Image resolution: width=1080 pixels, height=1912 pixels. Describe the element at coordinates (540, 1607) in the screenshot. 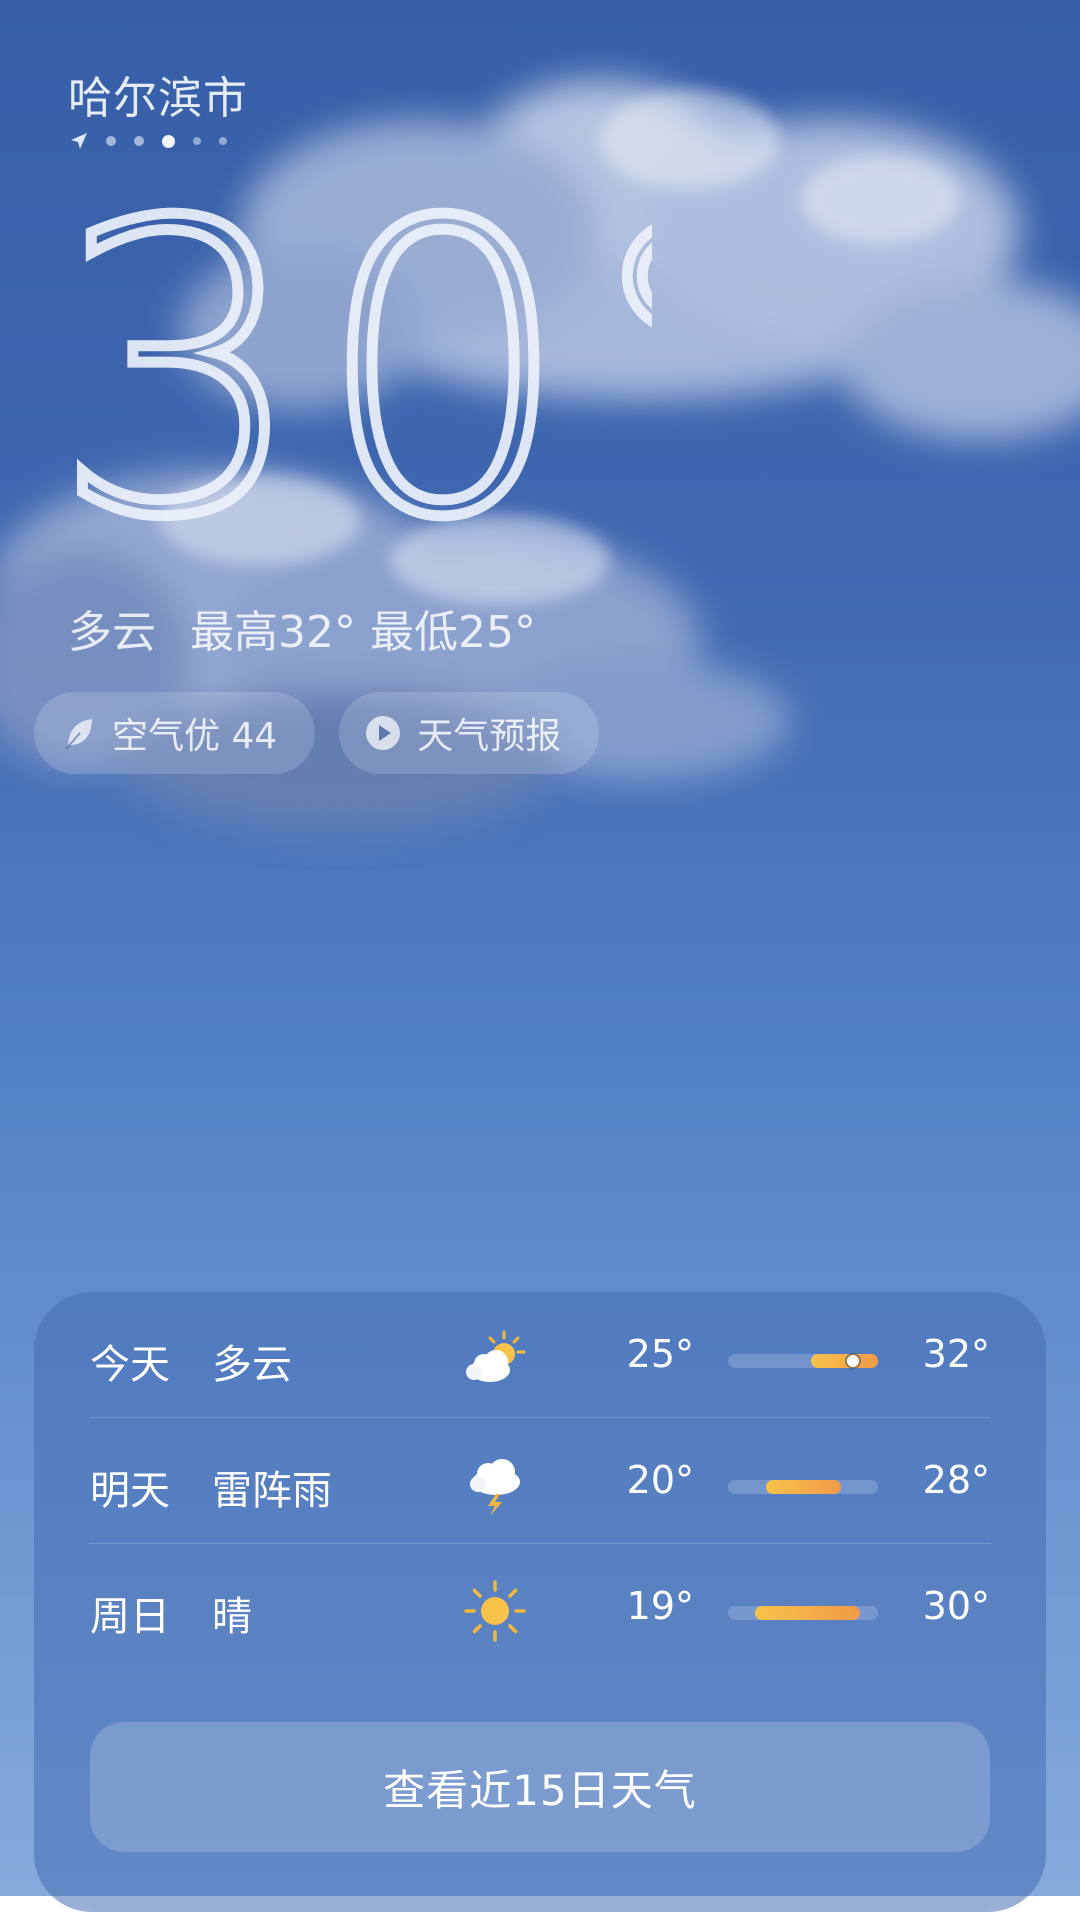

I see `forecast-row-sunday: 周日 晴 19° 30°` at that location.